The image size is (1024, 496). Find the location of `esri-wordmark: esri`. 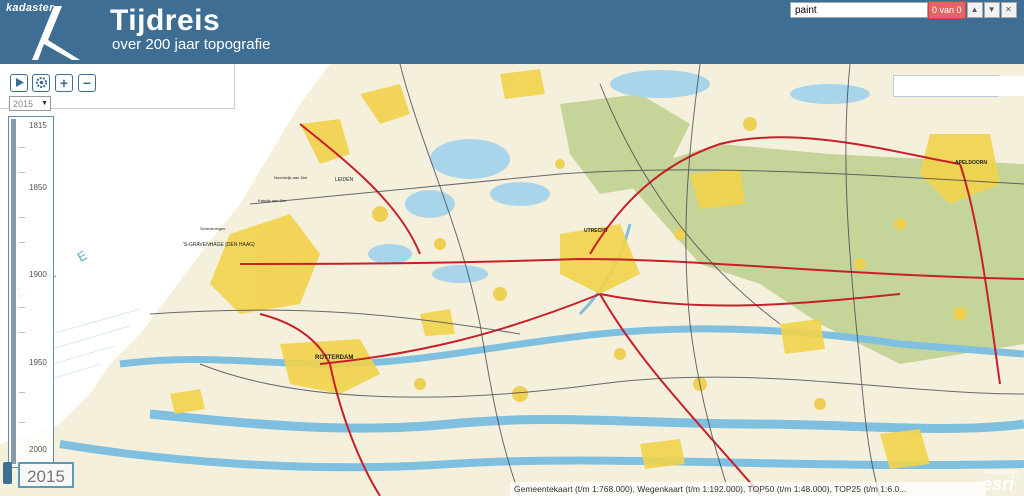

esri-wordmark: esri is located at coordinates (998, 484).